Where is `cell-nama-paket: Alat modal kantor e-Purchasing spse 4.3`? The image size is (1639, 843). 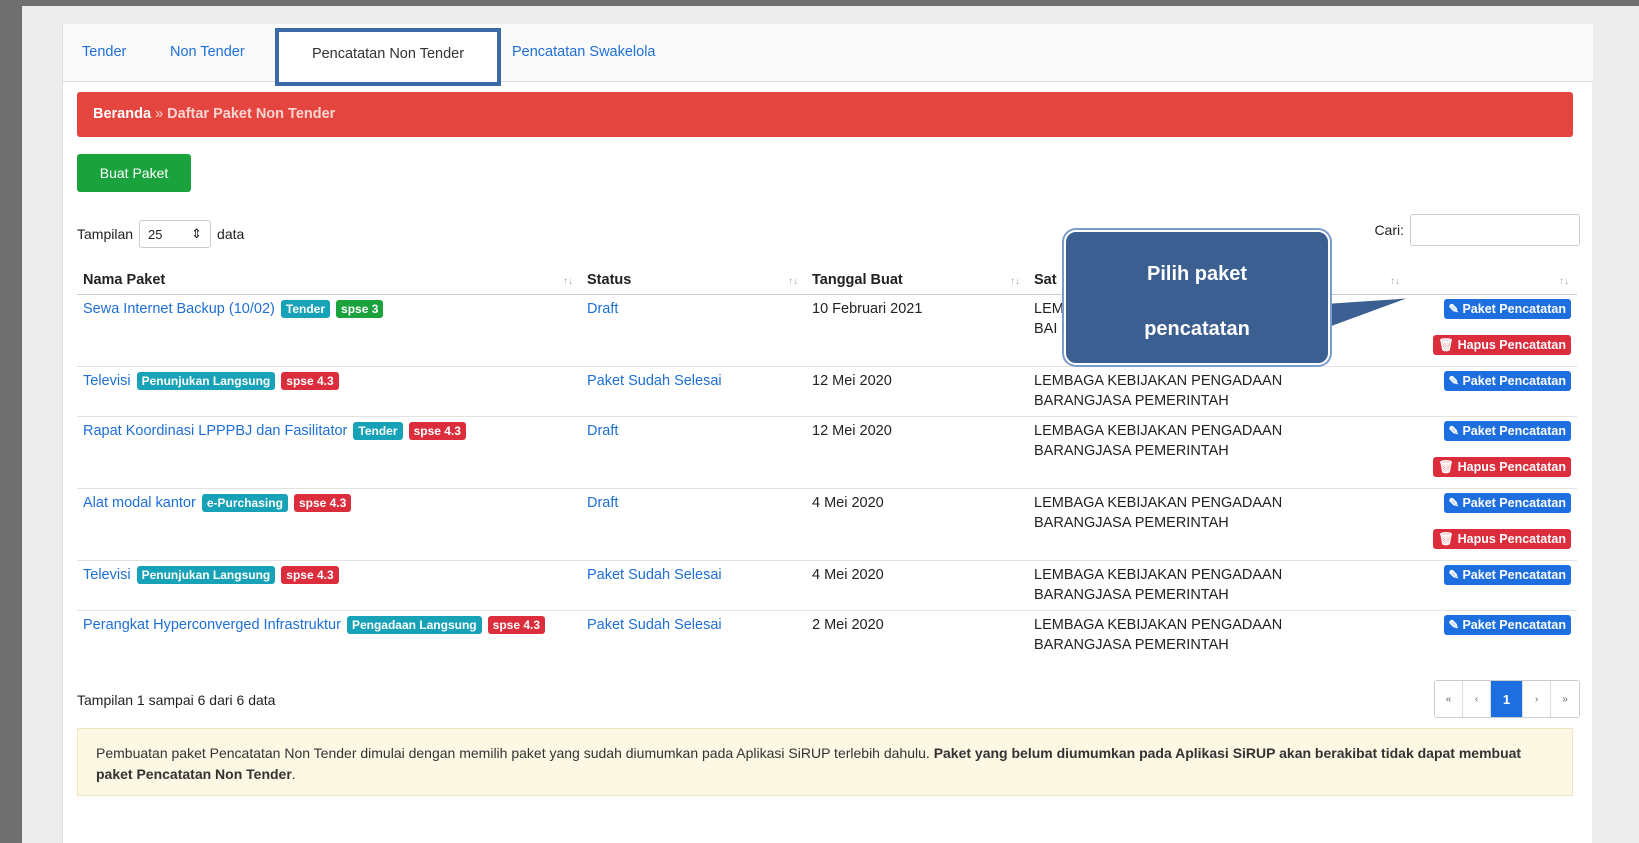 cell-nama-paket: Alat modal kantor e-Purchasing spse 4.3 is located at coordinates (329, 523).